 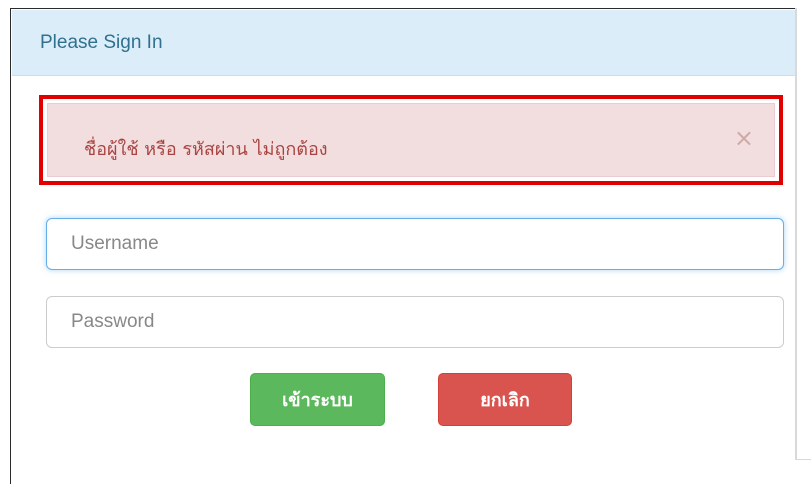 I want to click on panel-right-edge, so click(x=796, y=234).